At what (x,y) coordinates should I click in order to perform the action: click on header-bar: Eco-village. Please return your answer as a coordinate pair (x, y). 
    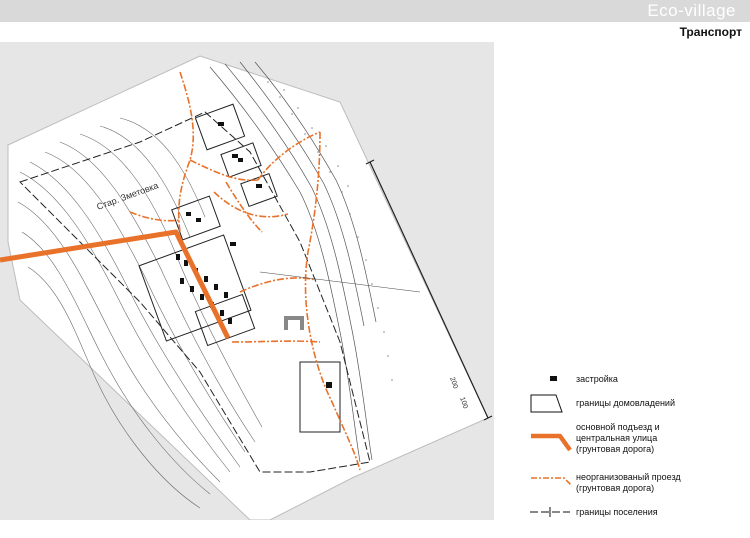
    Looking at the image, I should click on (375, 11).